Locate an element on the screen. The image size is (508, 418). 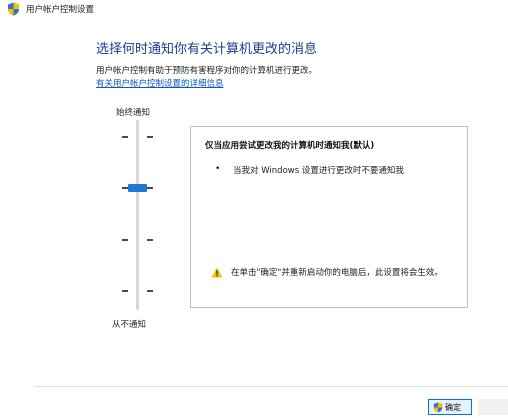
warning-text: 在单击"确定"并重新启动你的电脑后，此设置将会生效。 is located at coordinates (337, 273).